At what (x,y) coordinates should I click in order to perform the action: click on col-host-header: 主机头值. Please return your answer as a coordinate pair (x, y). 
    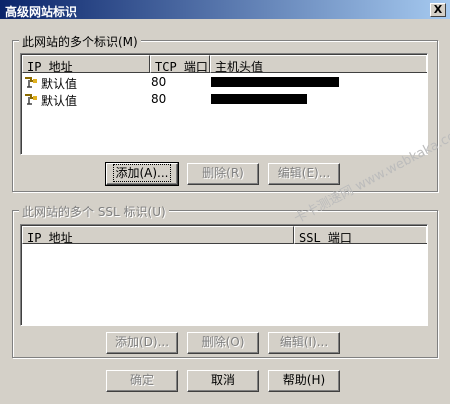
    Looking at the image, I should click on (318, 64).